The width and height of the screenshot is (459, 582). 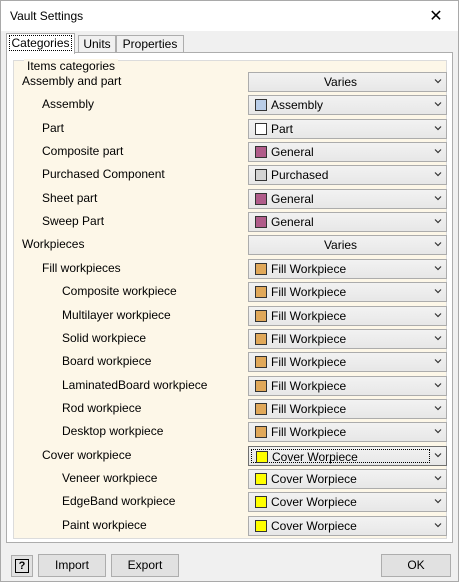 I want to click on tab-units: Units, so click(x=97, y=44).